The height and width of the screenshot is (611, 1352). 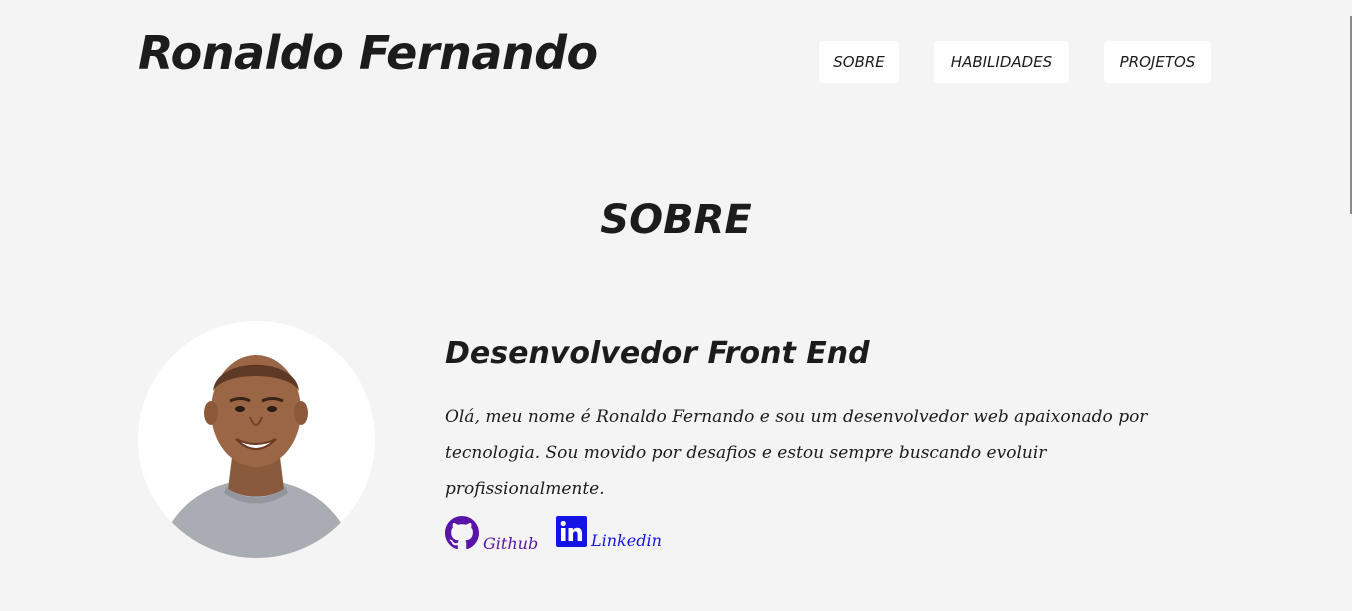 I want to click on nav-link-projetos: PROJETOS, so click(x=1157, y=62).